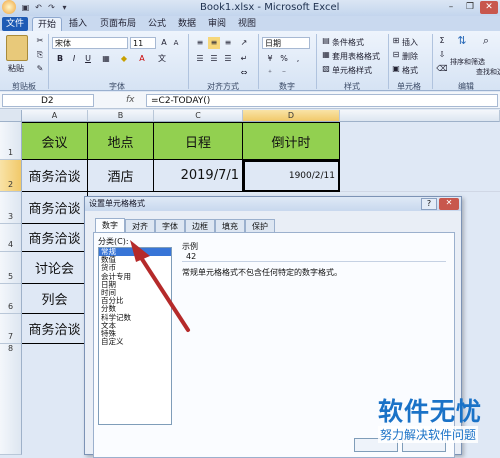 The image size is (500, 458). I want to click on watermark-tagline: 努力解决软件问题, so click(428, 434).